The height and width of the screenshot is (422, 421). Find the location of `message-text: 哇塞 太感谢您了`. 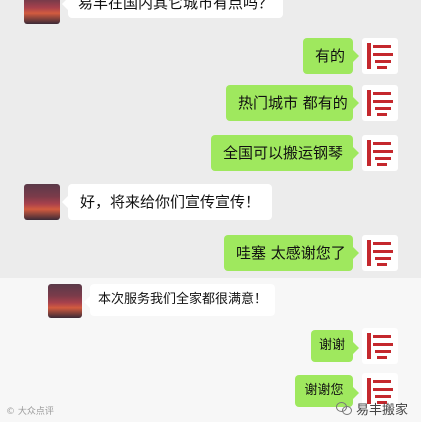

message-text: 哇塞 太感谢您了 is located at coordinates (291, 253).